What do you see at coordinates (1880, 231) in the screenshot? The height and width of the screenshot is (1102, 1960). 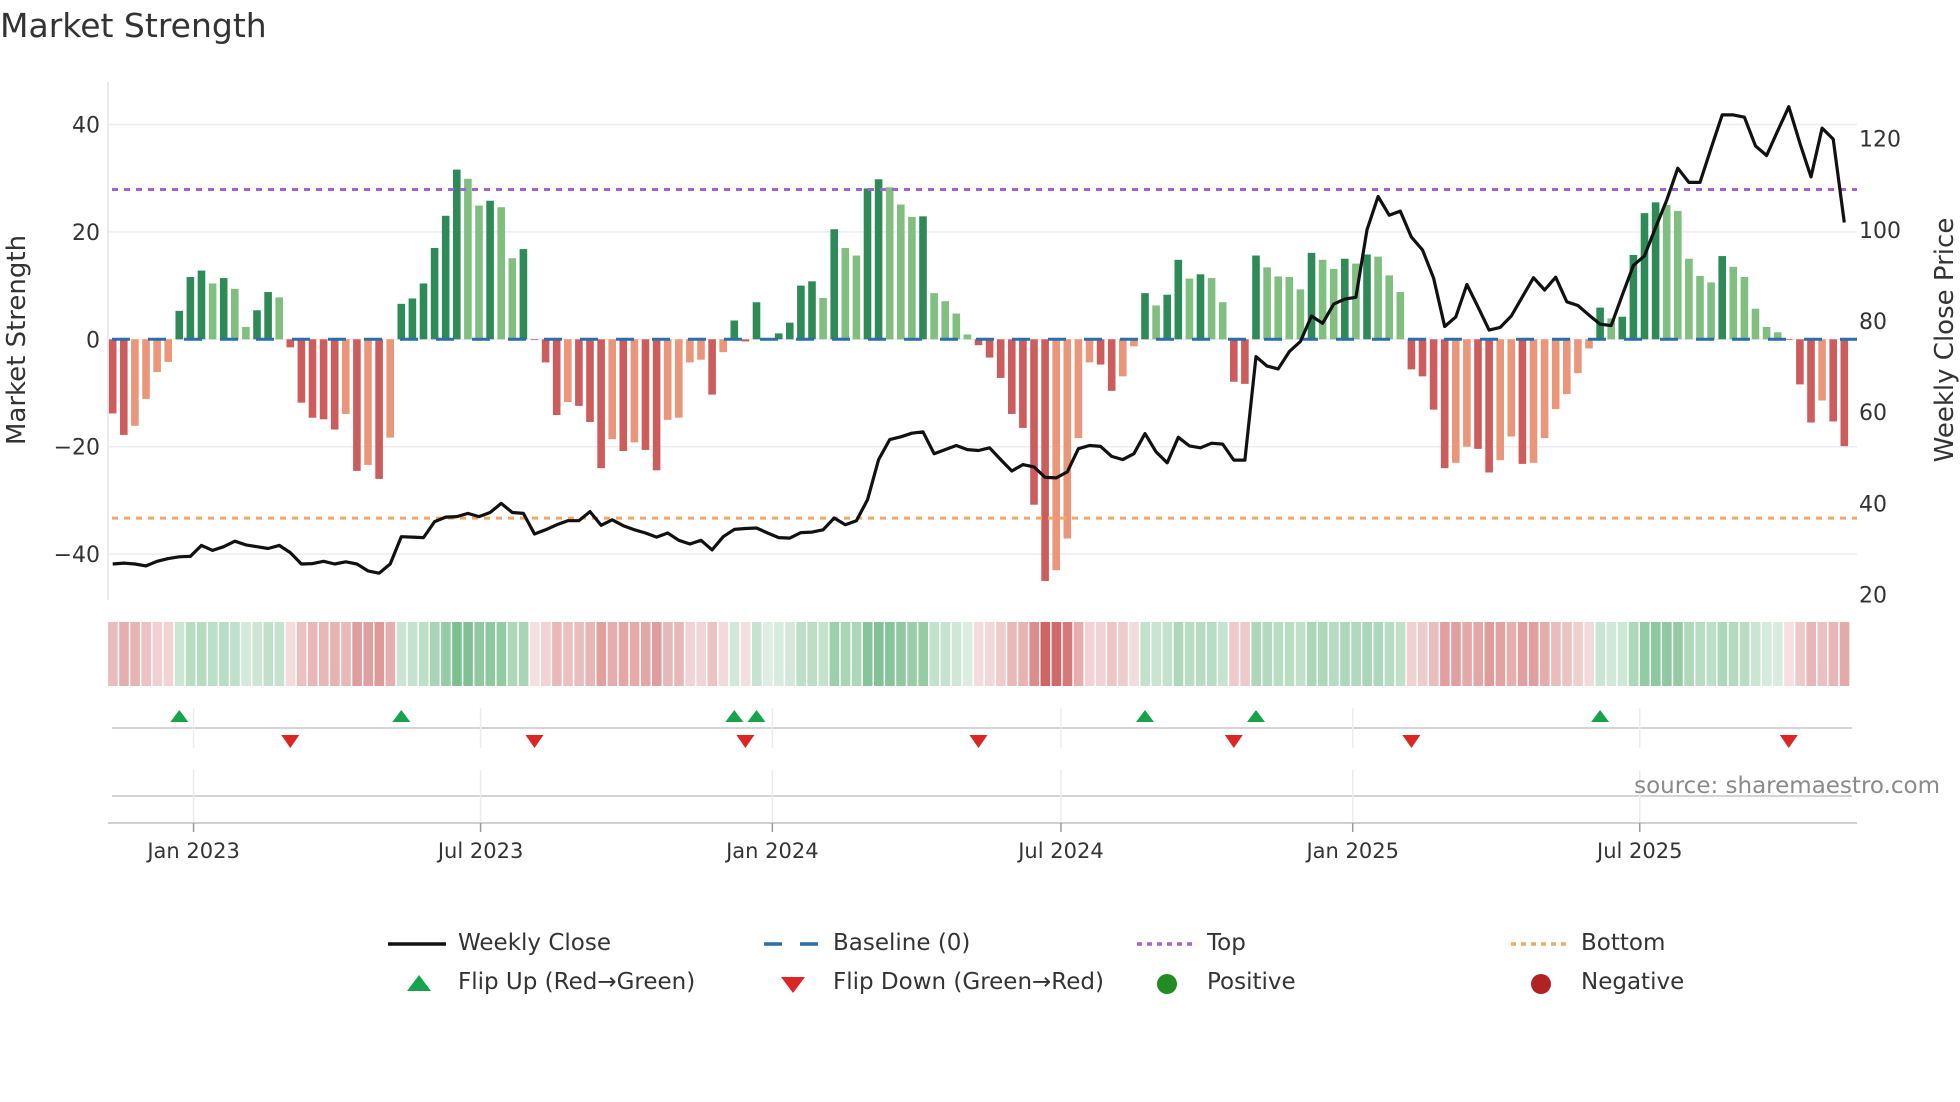 I see `y2-tick-label: 100` at bounding box center [1880, 231].